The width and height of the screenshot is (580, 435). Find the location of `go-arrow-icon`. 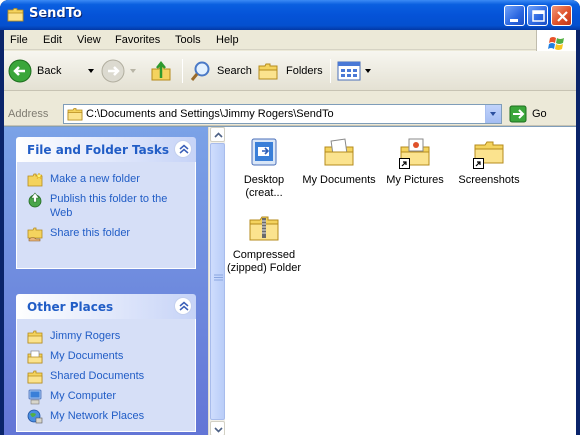

go-arrow-icon is located at coordinates (518, 114).